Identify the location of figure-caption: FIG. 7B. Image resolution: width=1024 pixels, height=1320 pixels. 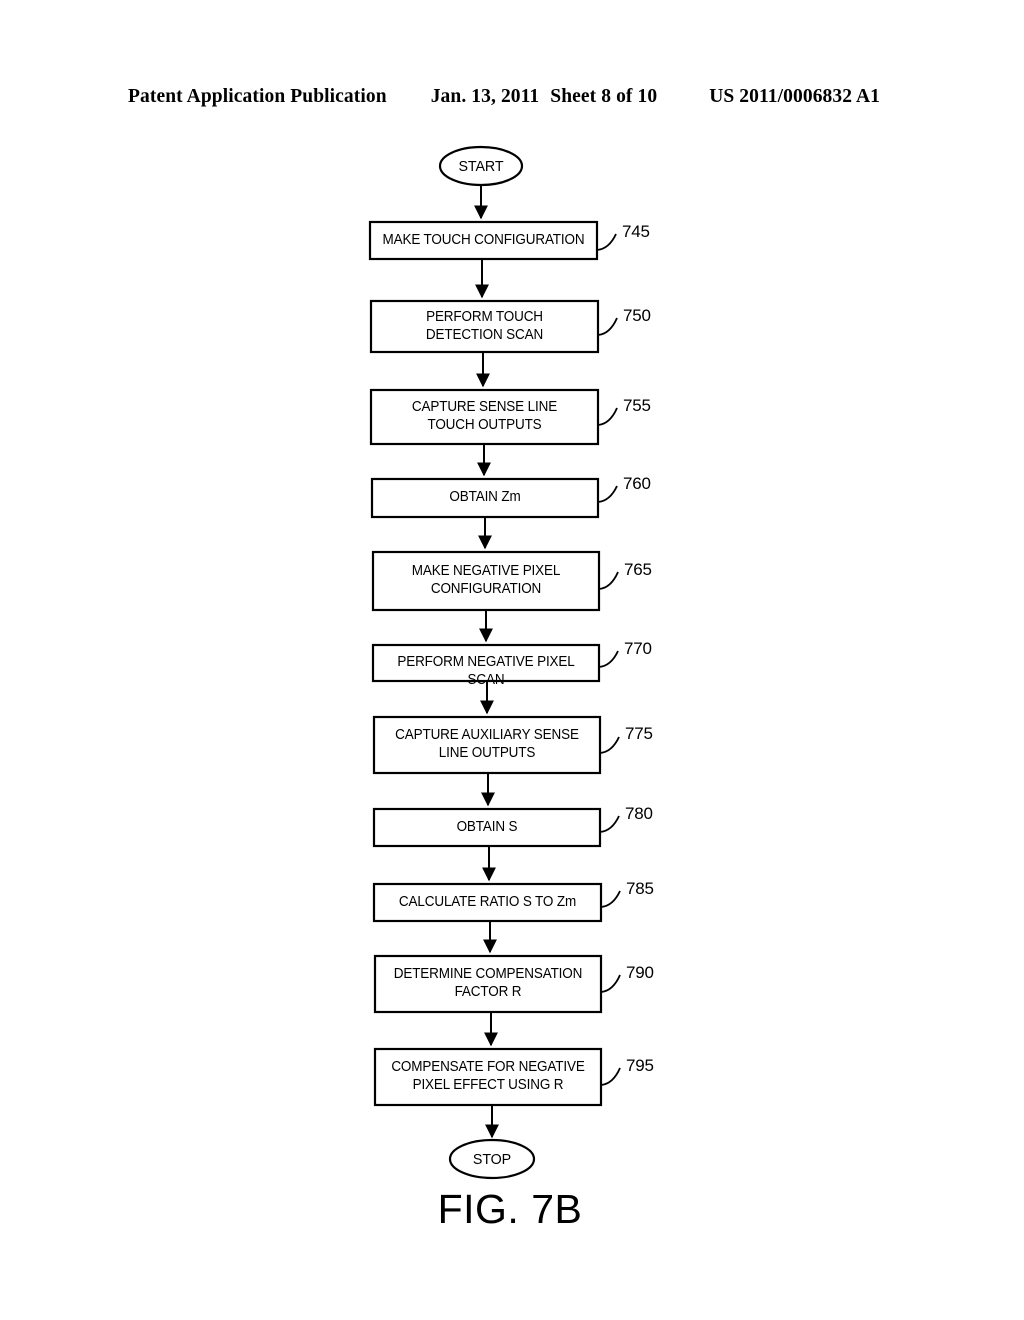
(510, 1209).